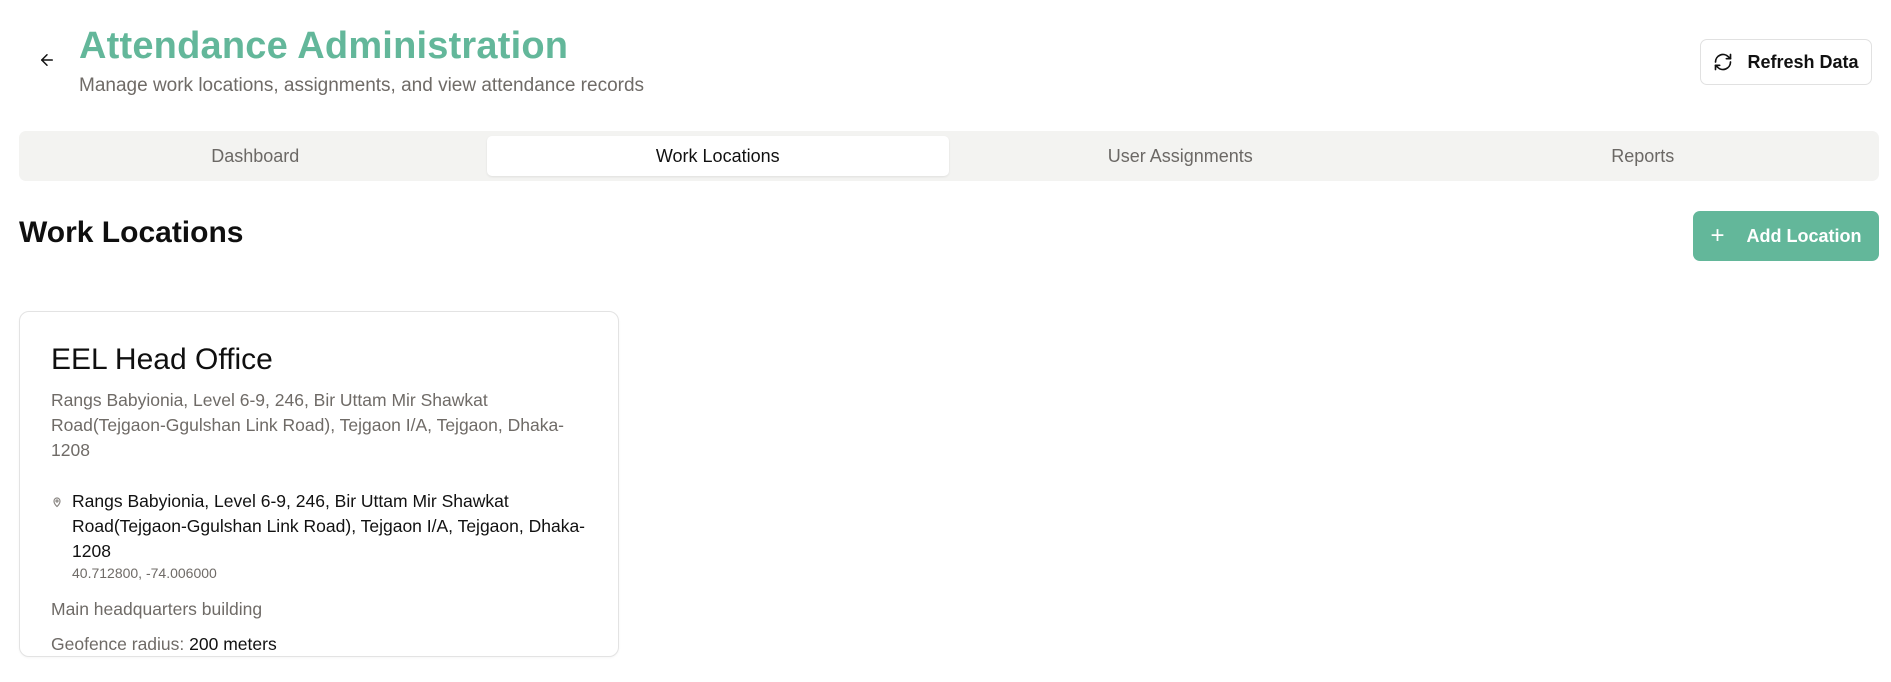 Image resolution: width=1891 pixels, height=682 pixels. What do you see at coordinates (1180, 156) in the screenshot?
I see `tab-user-assignments: User Assignments` at bounding box center [1180, 156].